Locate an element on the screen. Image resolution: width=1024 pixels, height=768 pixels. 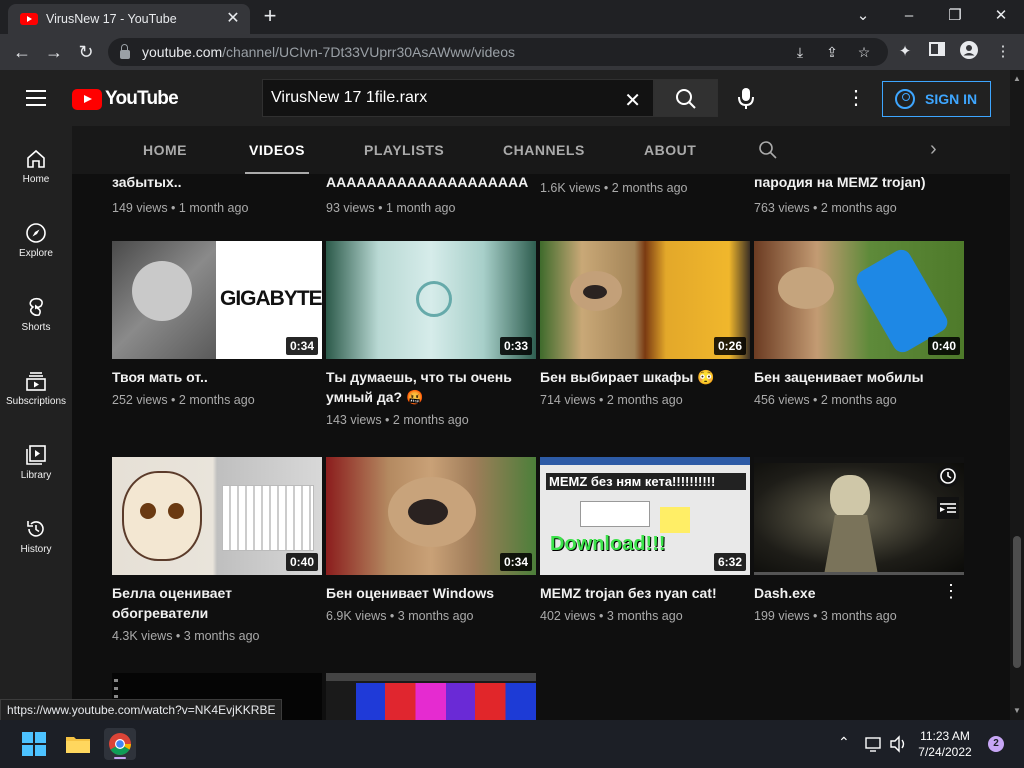
new-tab-button: + is located at coordinates (270, 17).